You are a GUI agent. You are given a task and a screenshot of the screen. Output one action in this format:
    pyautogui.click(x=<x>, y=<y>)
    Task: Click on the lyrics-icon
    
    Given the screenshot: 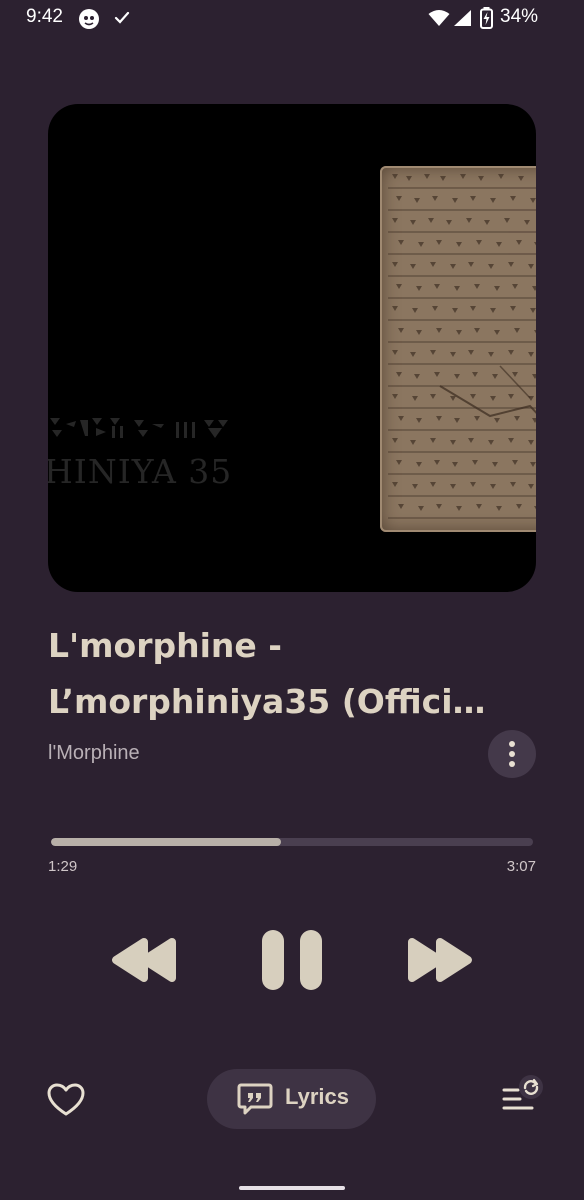 What is the action you would take?
    pyautogui.click(x=255, y=1099)
    